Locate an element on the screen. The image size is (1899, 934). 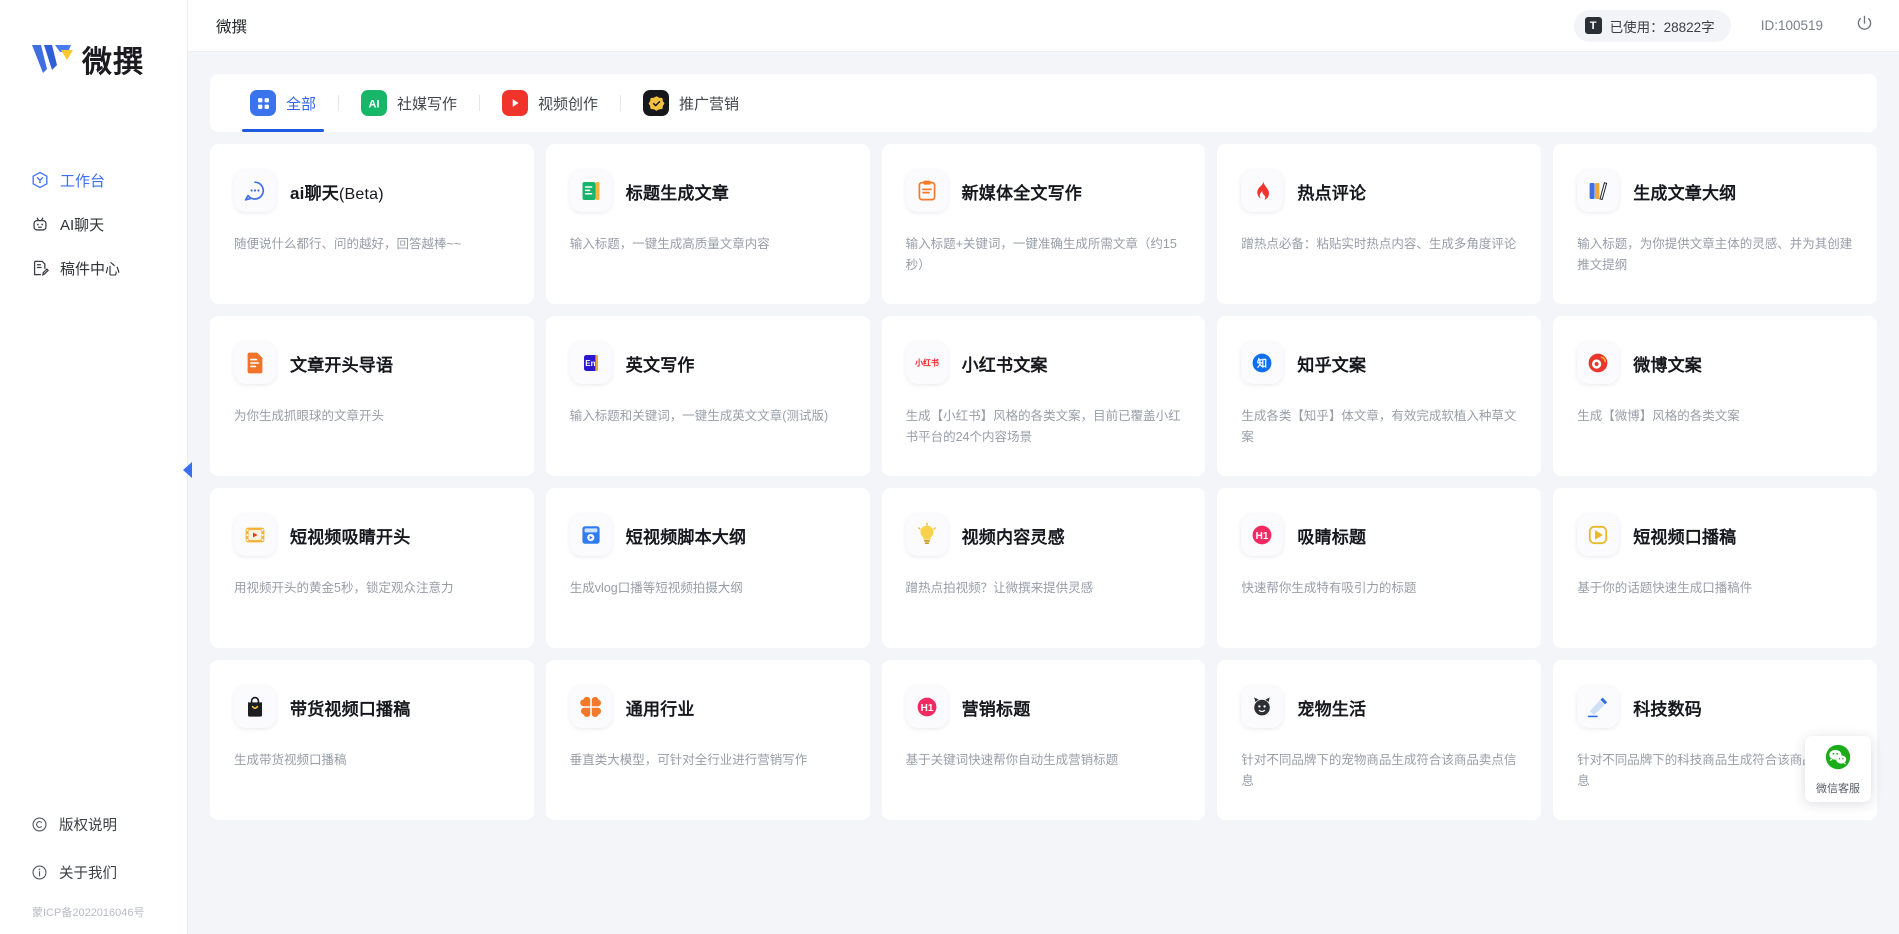
card-title: 营销标题 is located at coordinates (996, 709).